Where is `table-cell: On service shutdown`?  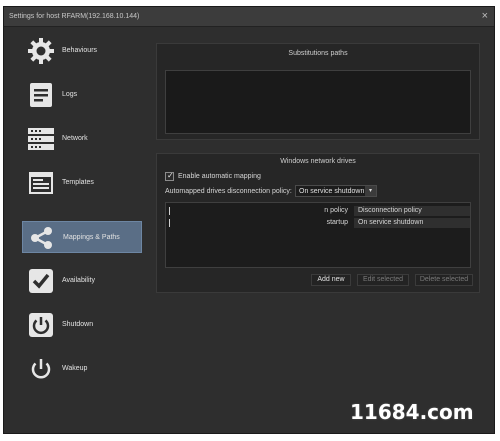 table-cell: On service shutdown is located at coordinates (412, 223).